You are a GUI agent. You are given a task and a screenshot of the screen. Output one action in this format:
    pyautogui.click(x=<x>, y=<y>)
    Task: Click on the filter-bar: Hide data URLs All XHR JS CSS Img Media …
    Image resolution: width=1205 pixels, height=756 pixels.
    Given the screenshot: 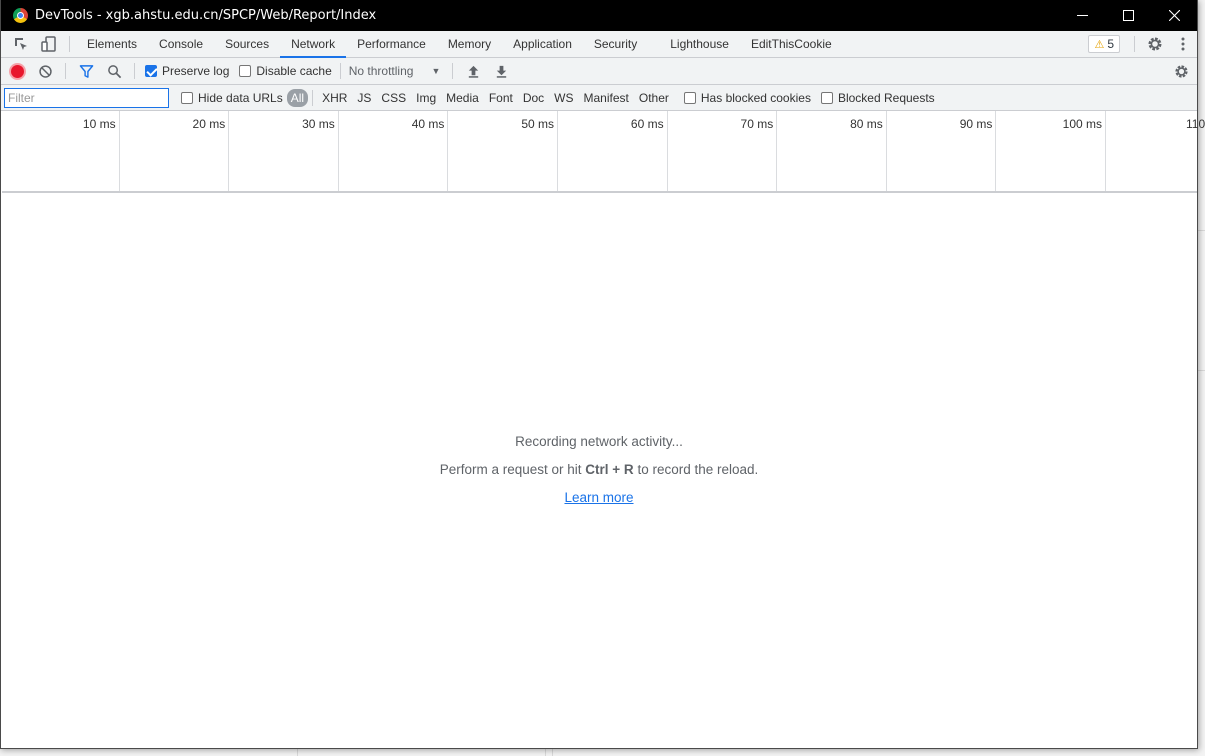 What is the action you would take?
    pyautogui.click(x=599, y=98)
    